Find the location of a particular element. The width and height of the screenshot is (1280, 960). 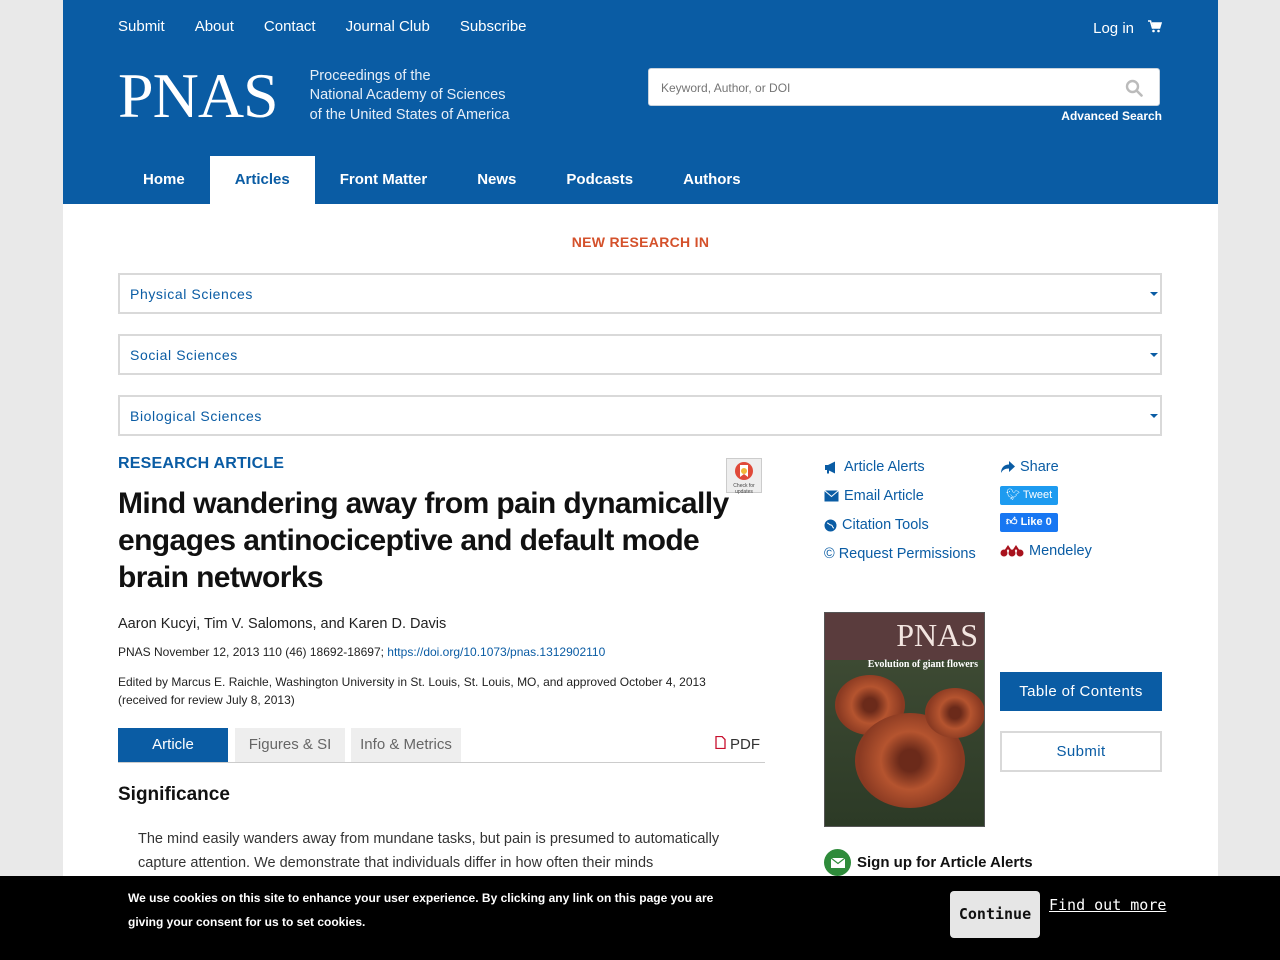

tool-label: Share is located at coordinates (1039, 467).